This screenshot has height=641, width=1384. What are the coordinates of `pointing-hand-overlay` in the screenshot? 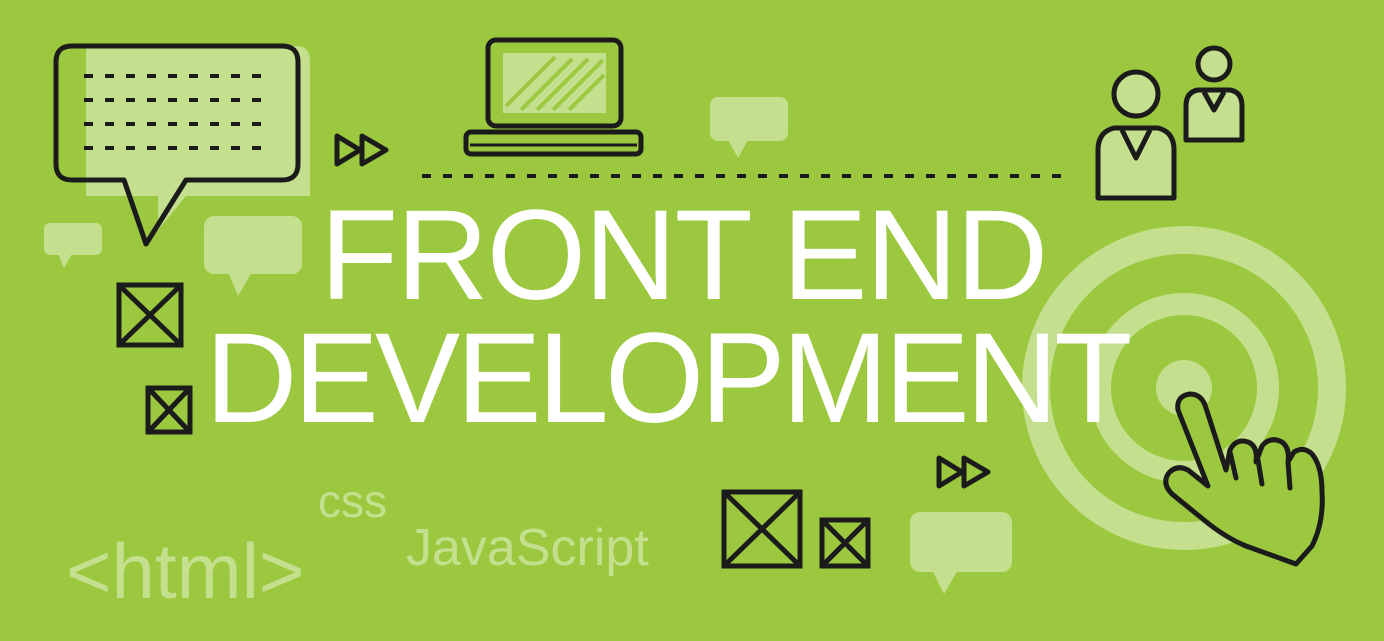 It's located at (1244, 479).